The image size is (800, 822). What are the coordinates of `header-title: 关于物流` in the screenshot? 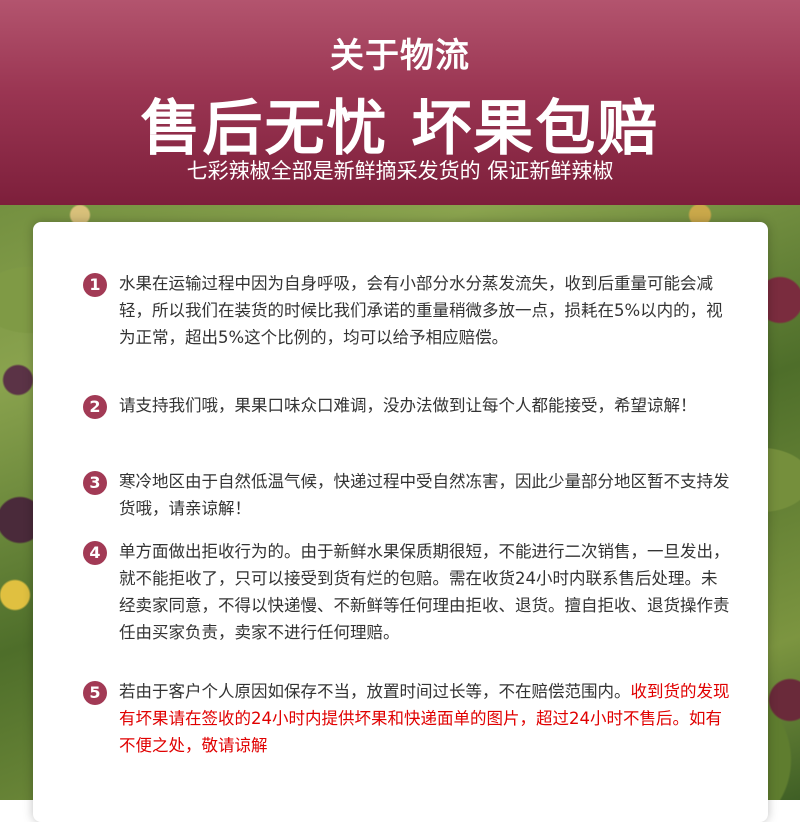 It's located at (400, 56).